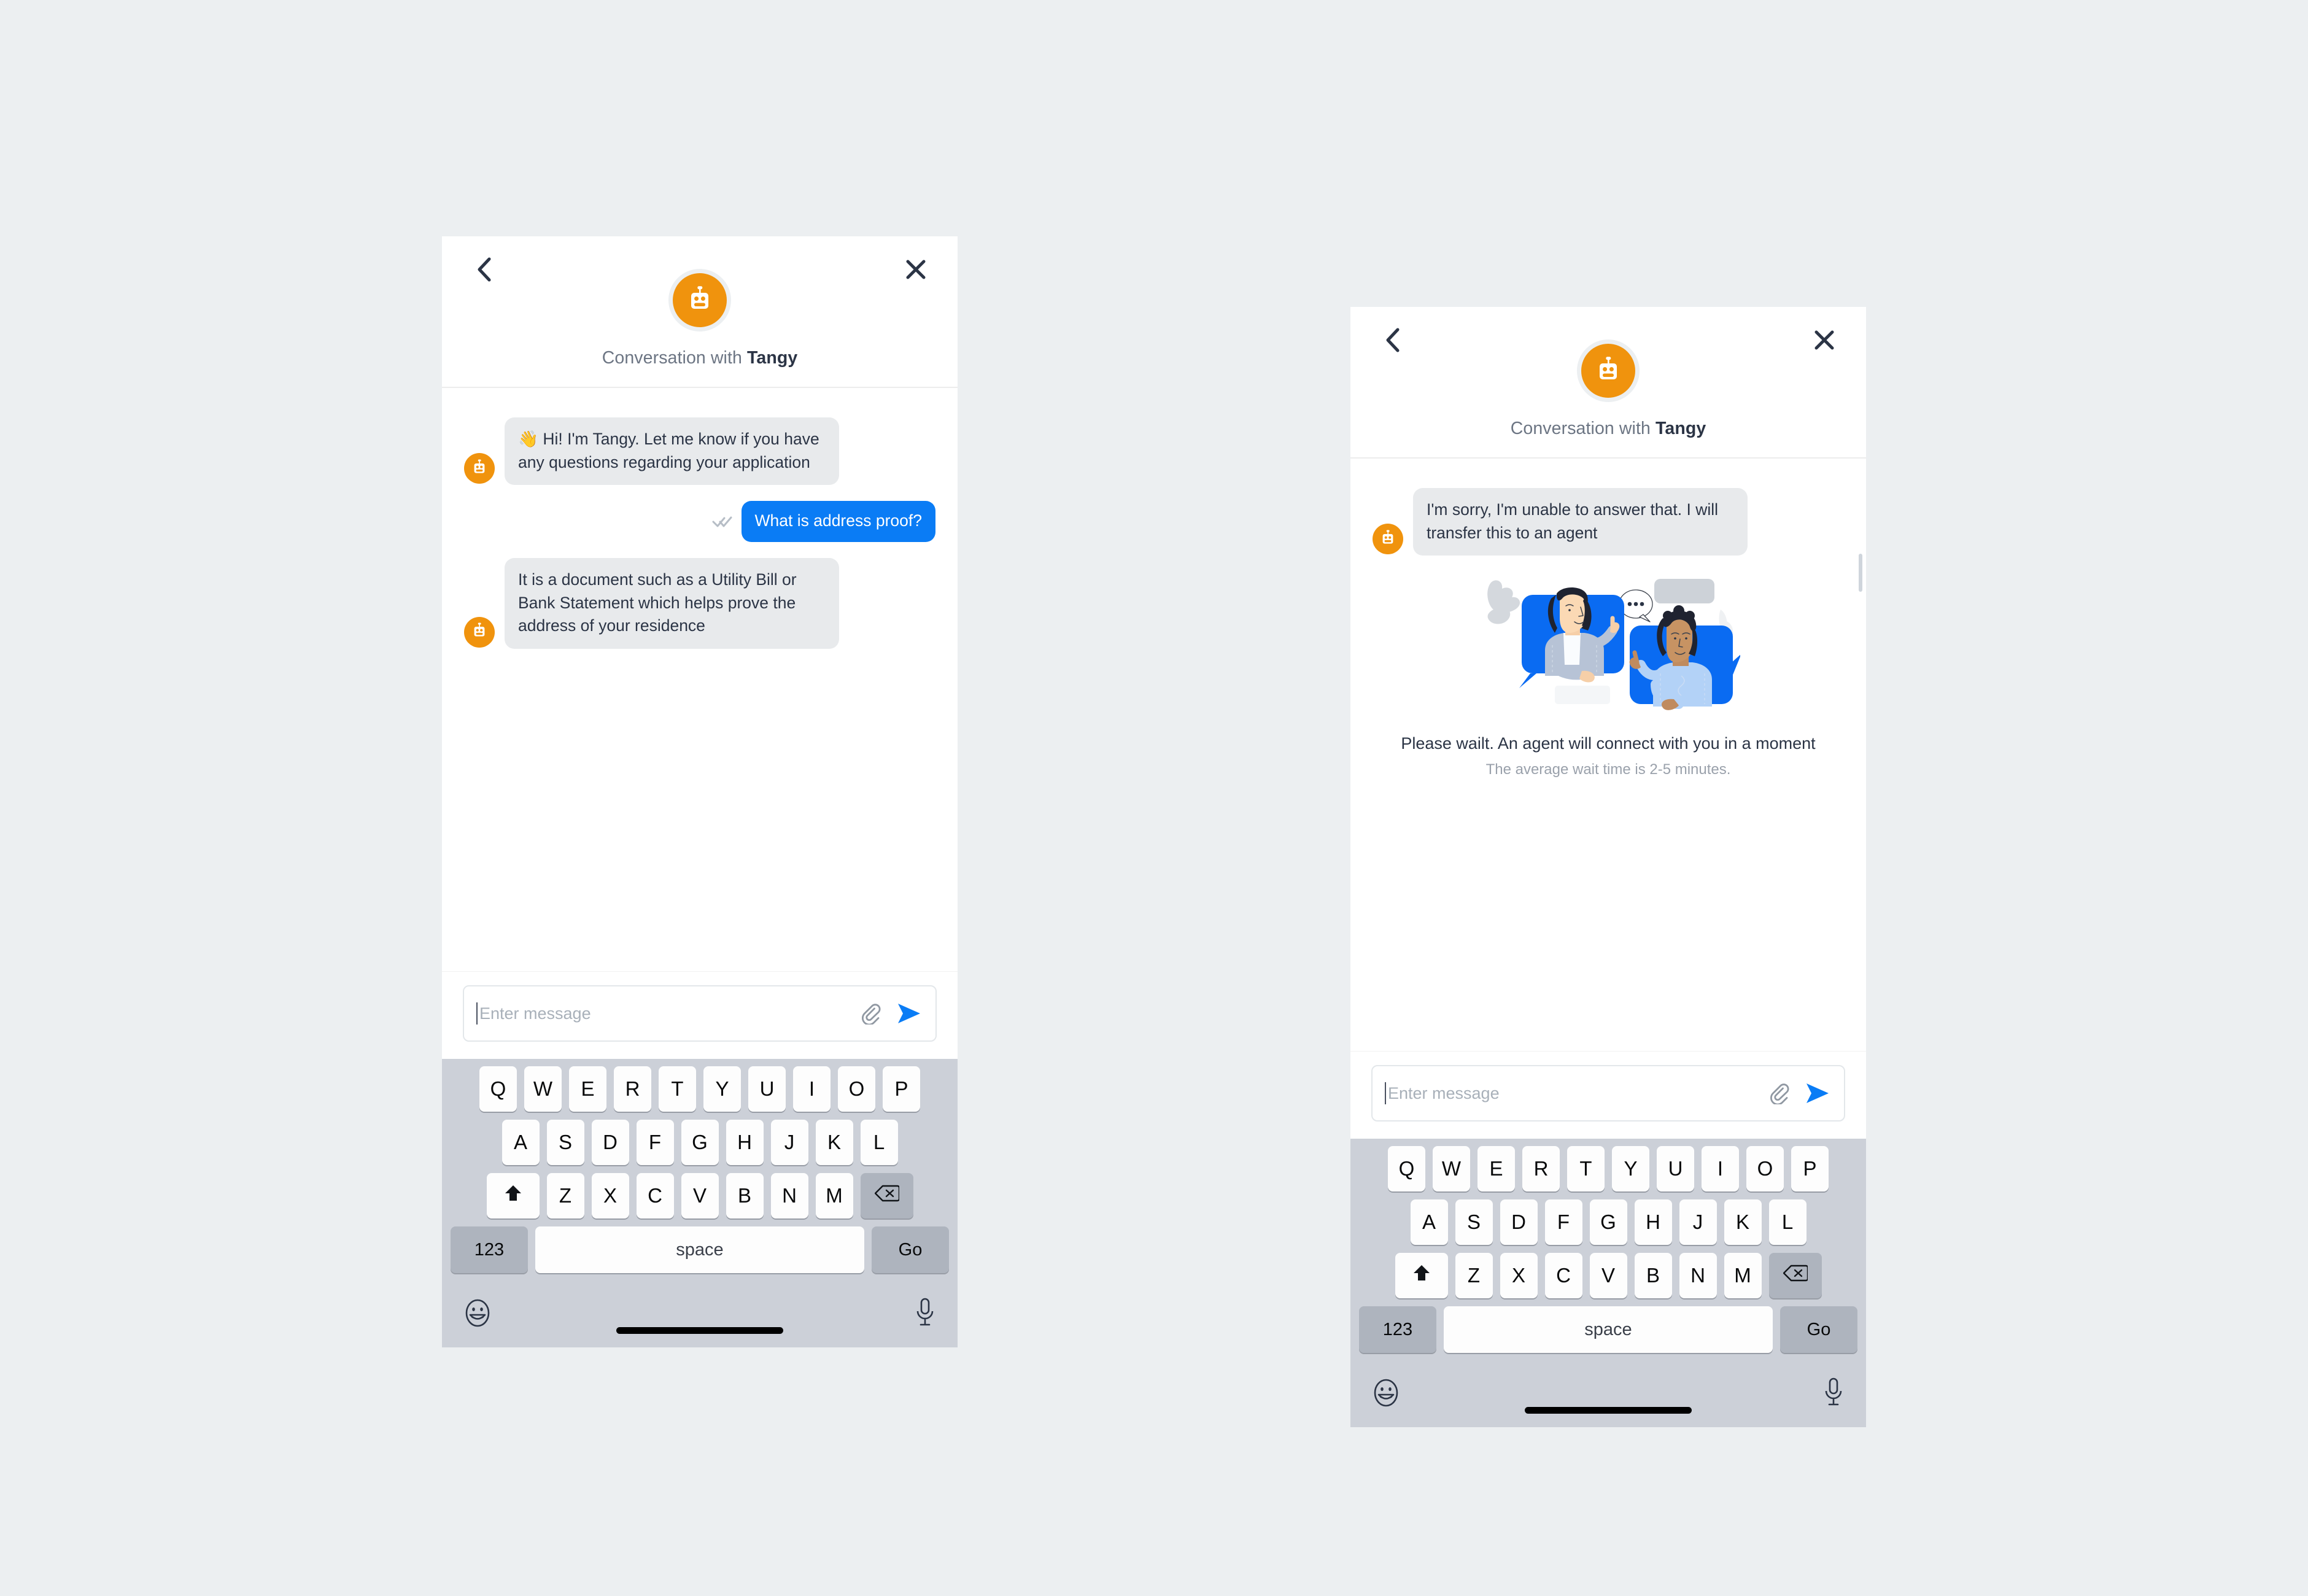  I want to click on wait-subtitle: The average wait time is 2-5 minutes., so click(1608, 769).